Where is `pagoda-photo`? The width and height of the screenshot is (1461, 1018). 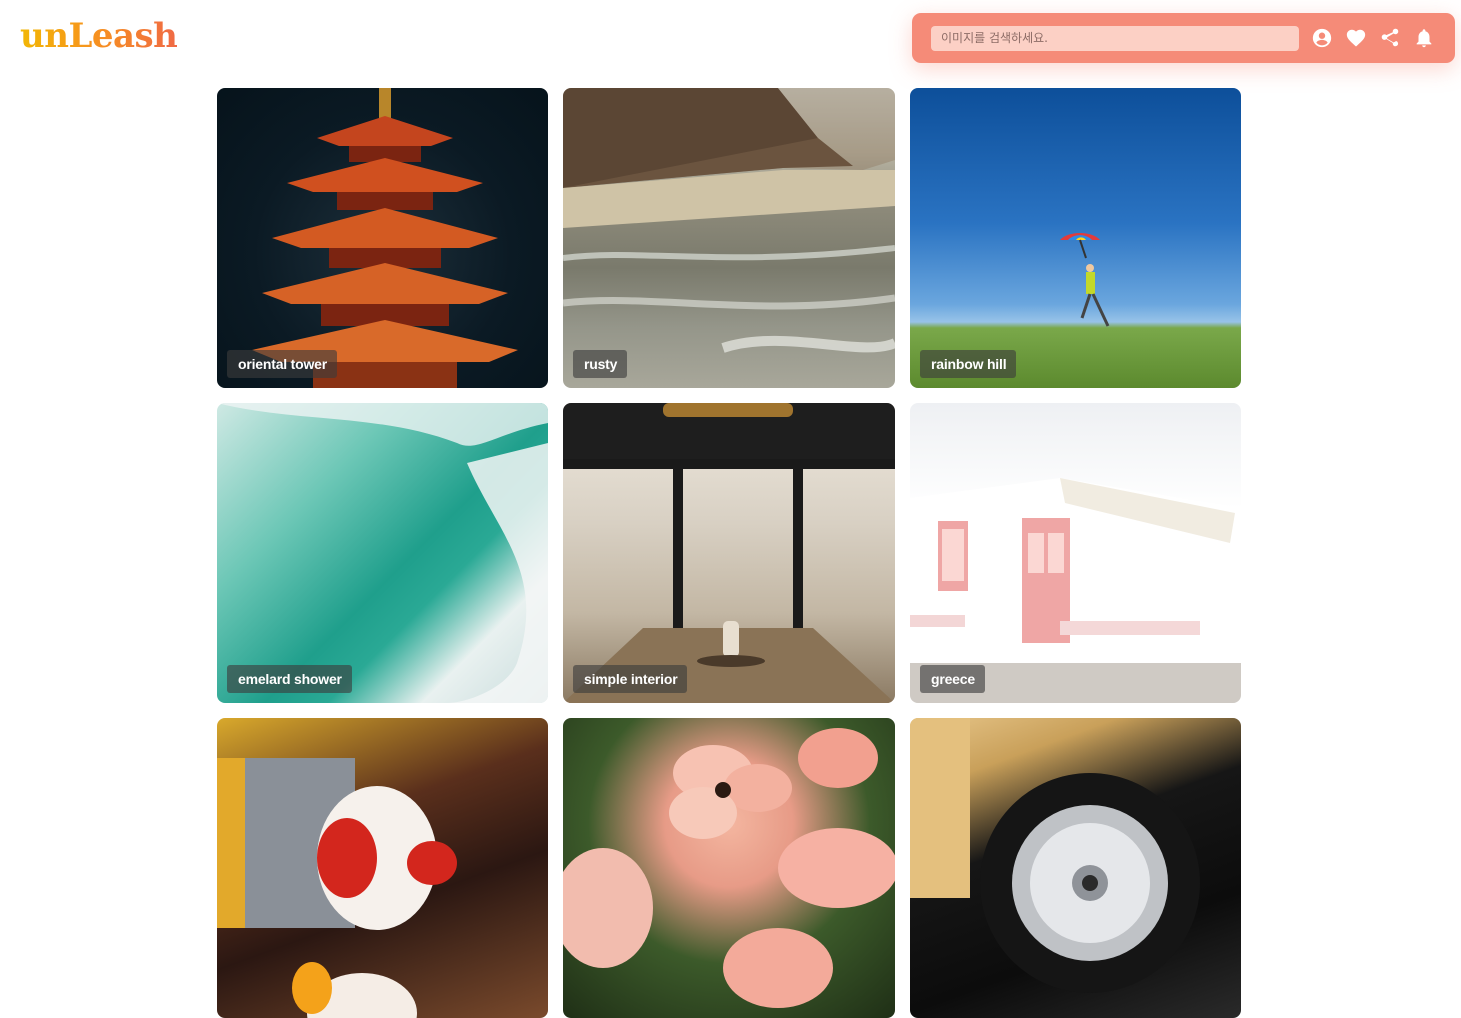 pagoda-photo is located at coordinates (382, 238).